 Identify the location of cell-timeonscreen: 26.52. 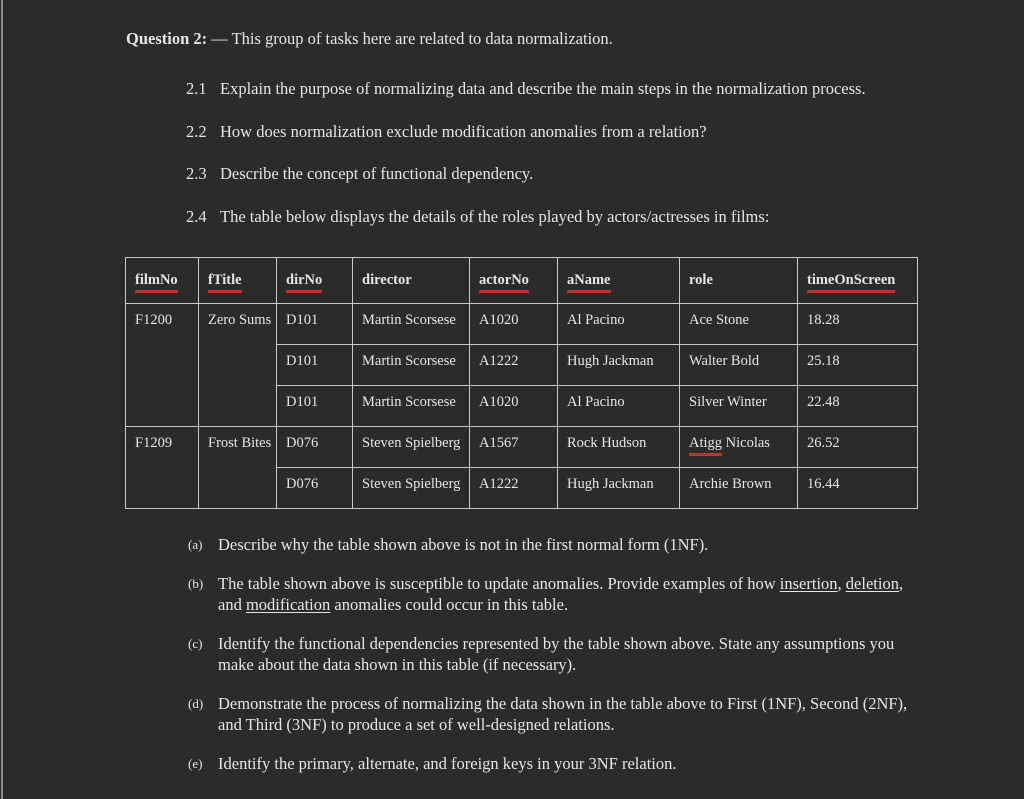
(857, 447).